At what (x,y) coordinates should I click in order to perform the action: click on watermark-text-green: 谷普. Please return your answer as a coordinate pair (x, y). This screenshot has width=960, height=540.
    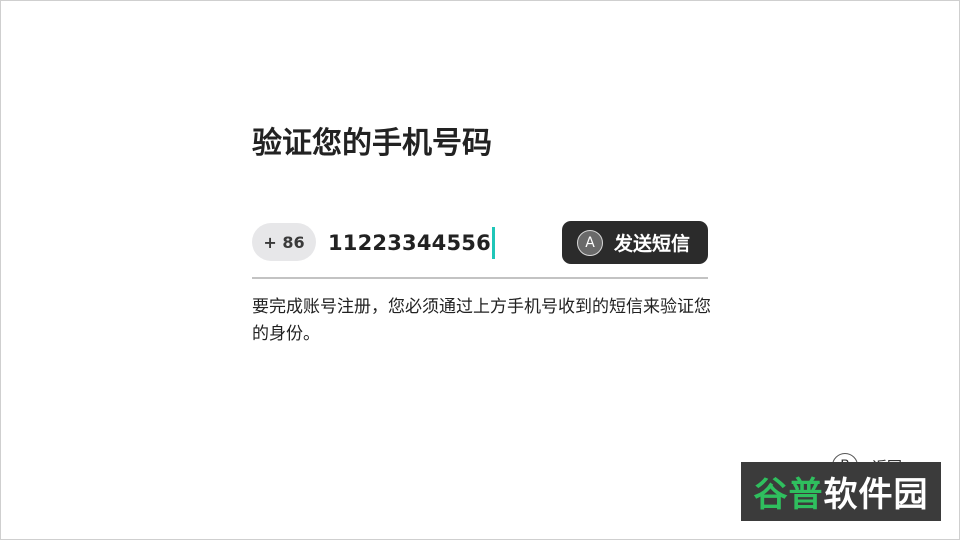
    Looking at the image, I should click on (788, 495).